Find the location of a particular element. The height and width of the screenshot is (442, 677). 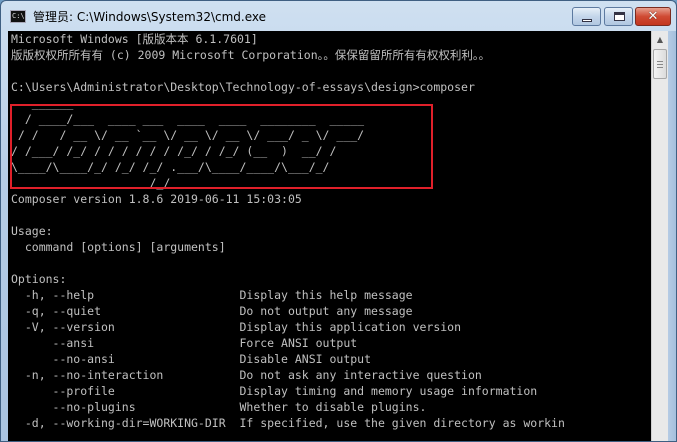

composer-logo-highlight is located at coordinates (221, 146).